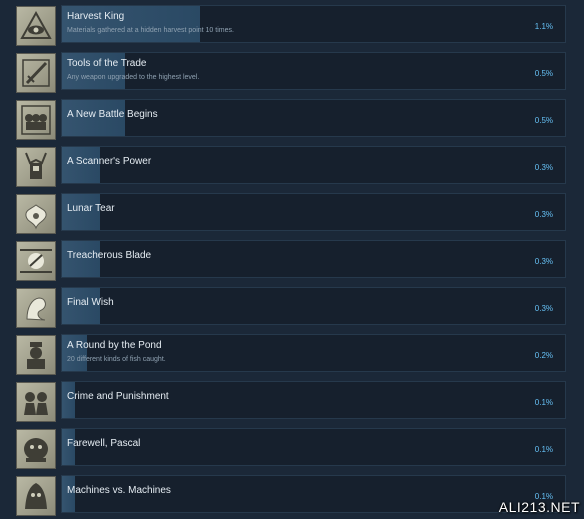 The height and width of the screenshot is (519, 584). I want to click on achievement-progress-bar: Machines vs. Machines 0.1%, so click(313, 494).